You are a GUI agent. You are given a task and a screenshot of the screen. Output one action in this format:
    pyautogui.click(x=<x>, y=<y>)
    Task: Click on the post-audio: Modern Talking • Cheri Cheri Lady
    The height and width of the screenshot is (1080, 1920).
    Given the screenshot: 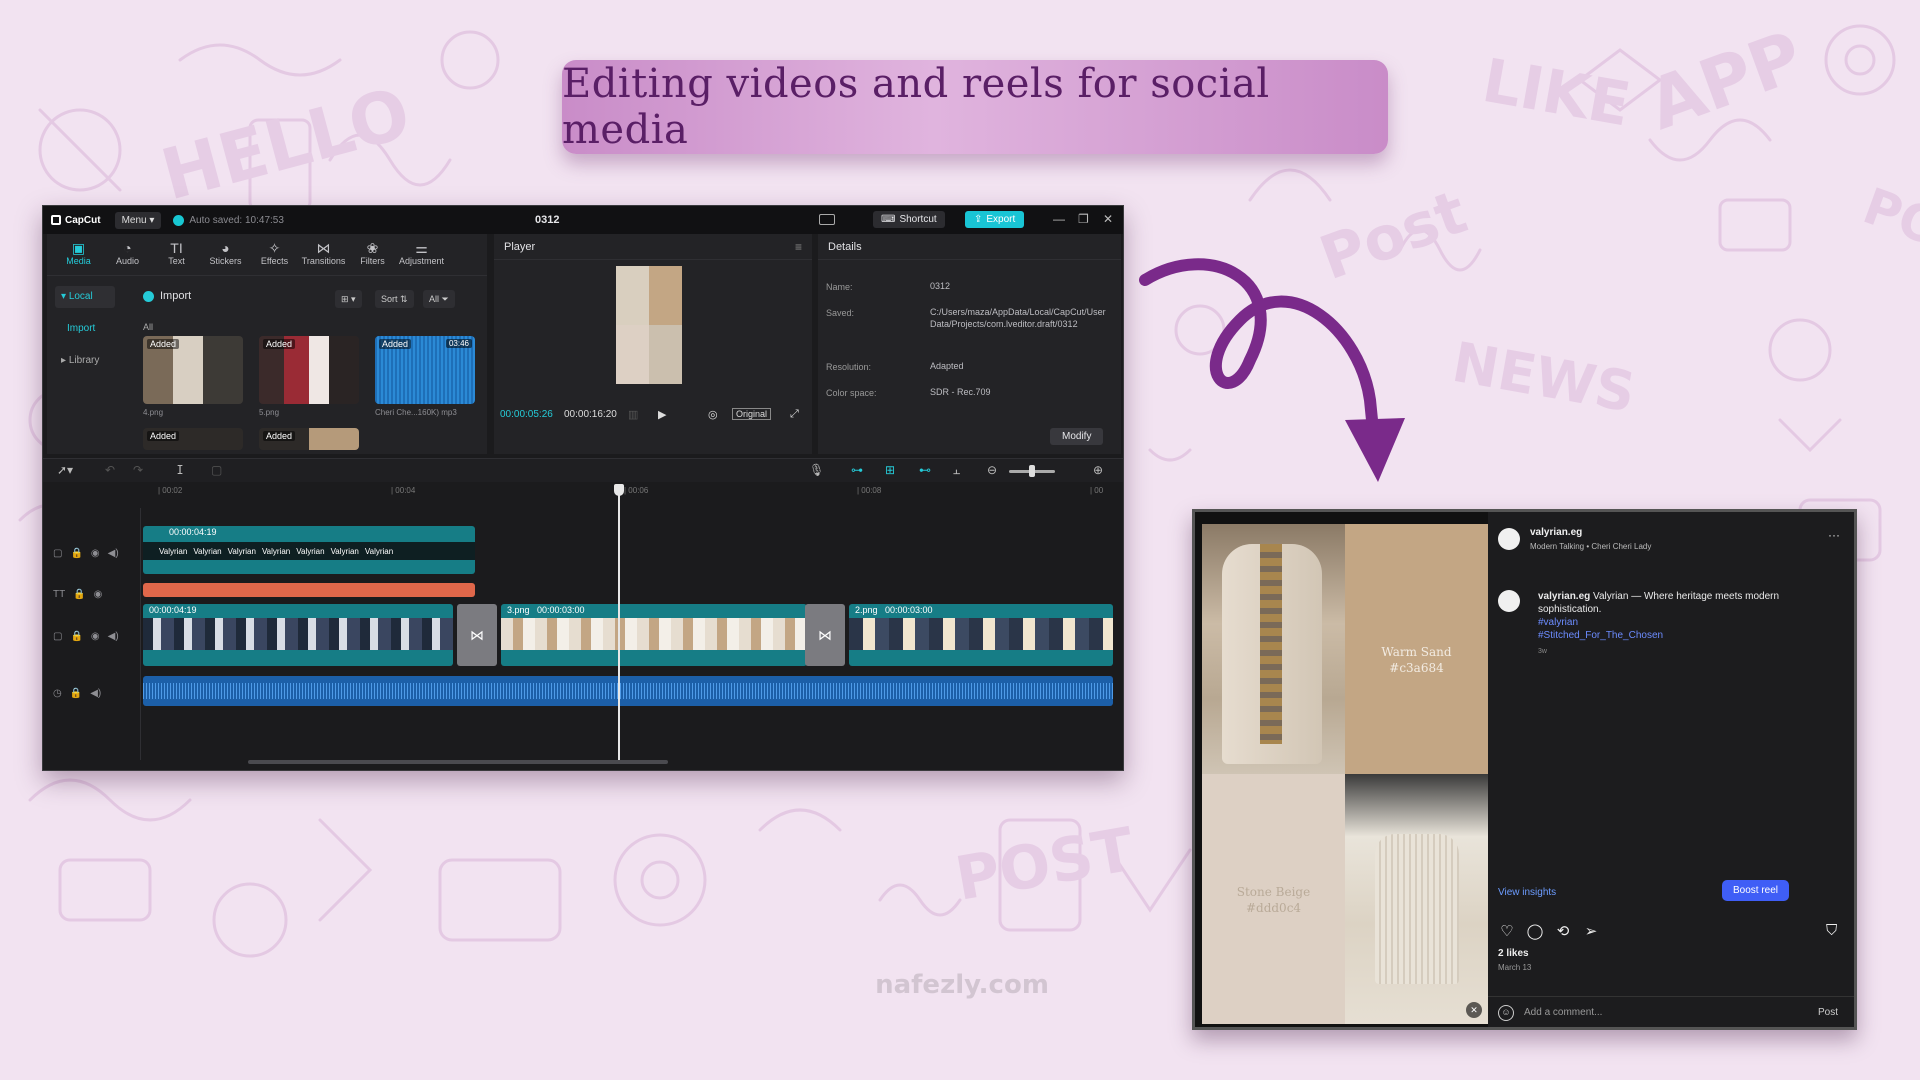 What is the action you would take?
    pyautogui.click(x=1590, y=546)
    